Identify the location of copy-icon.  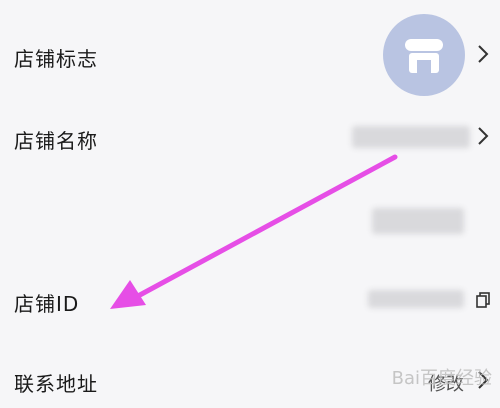
(483, 300).